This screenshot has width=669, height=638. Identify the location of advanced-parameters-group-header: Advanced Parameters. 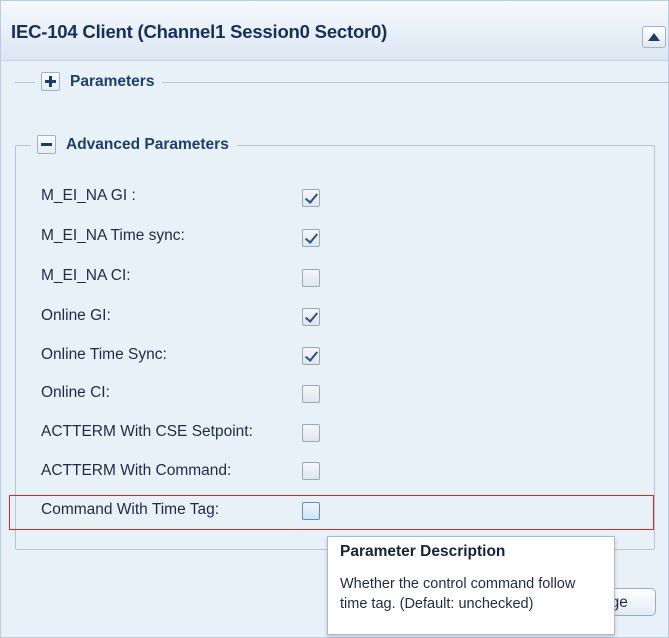
(134, 144).